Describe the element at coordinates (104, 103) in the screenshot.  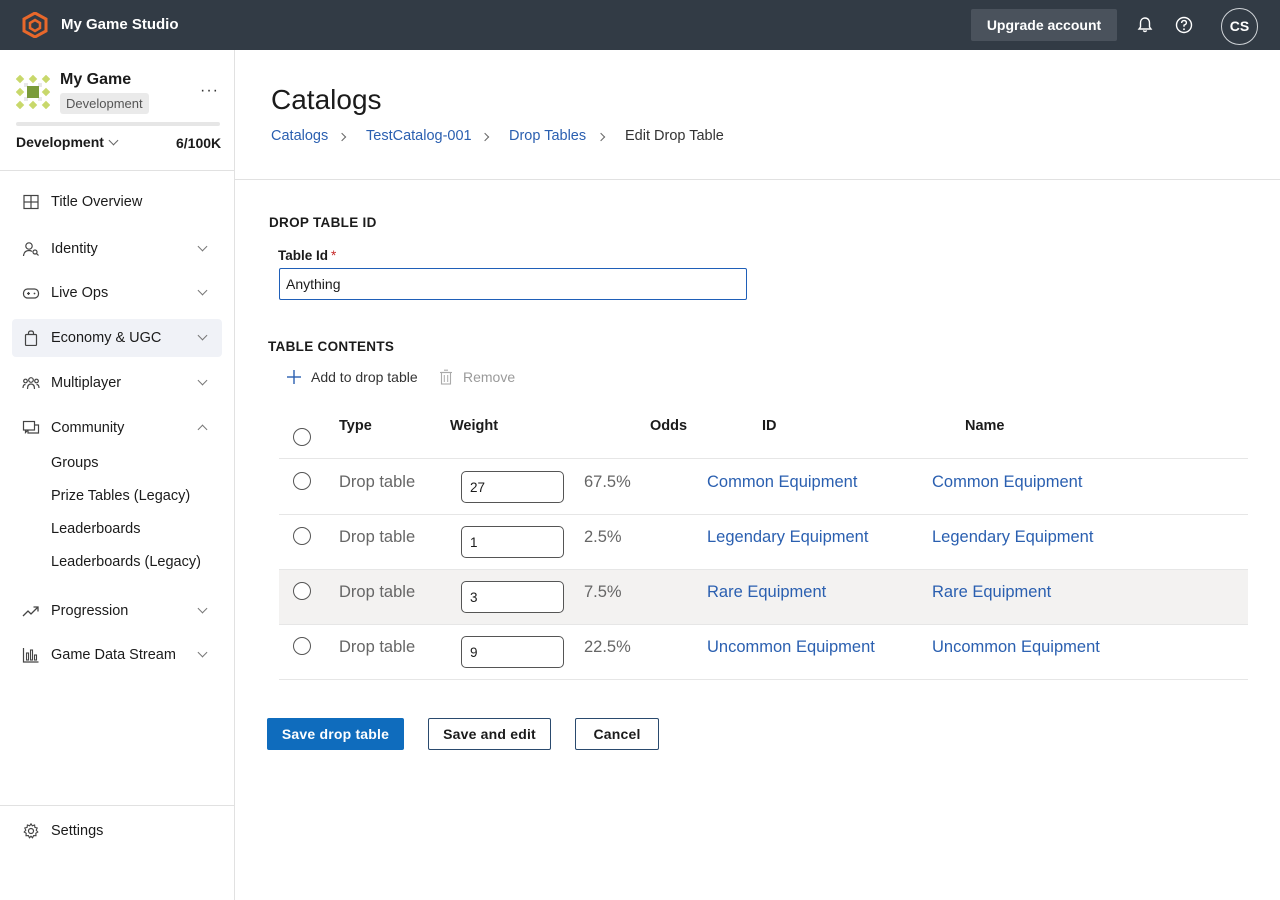
I see `environment-badge: Development` at that location.